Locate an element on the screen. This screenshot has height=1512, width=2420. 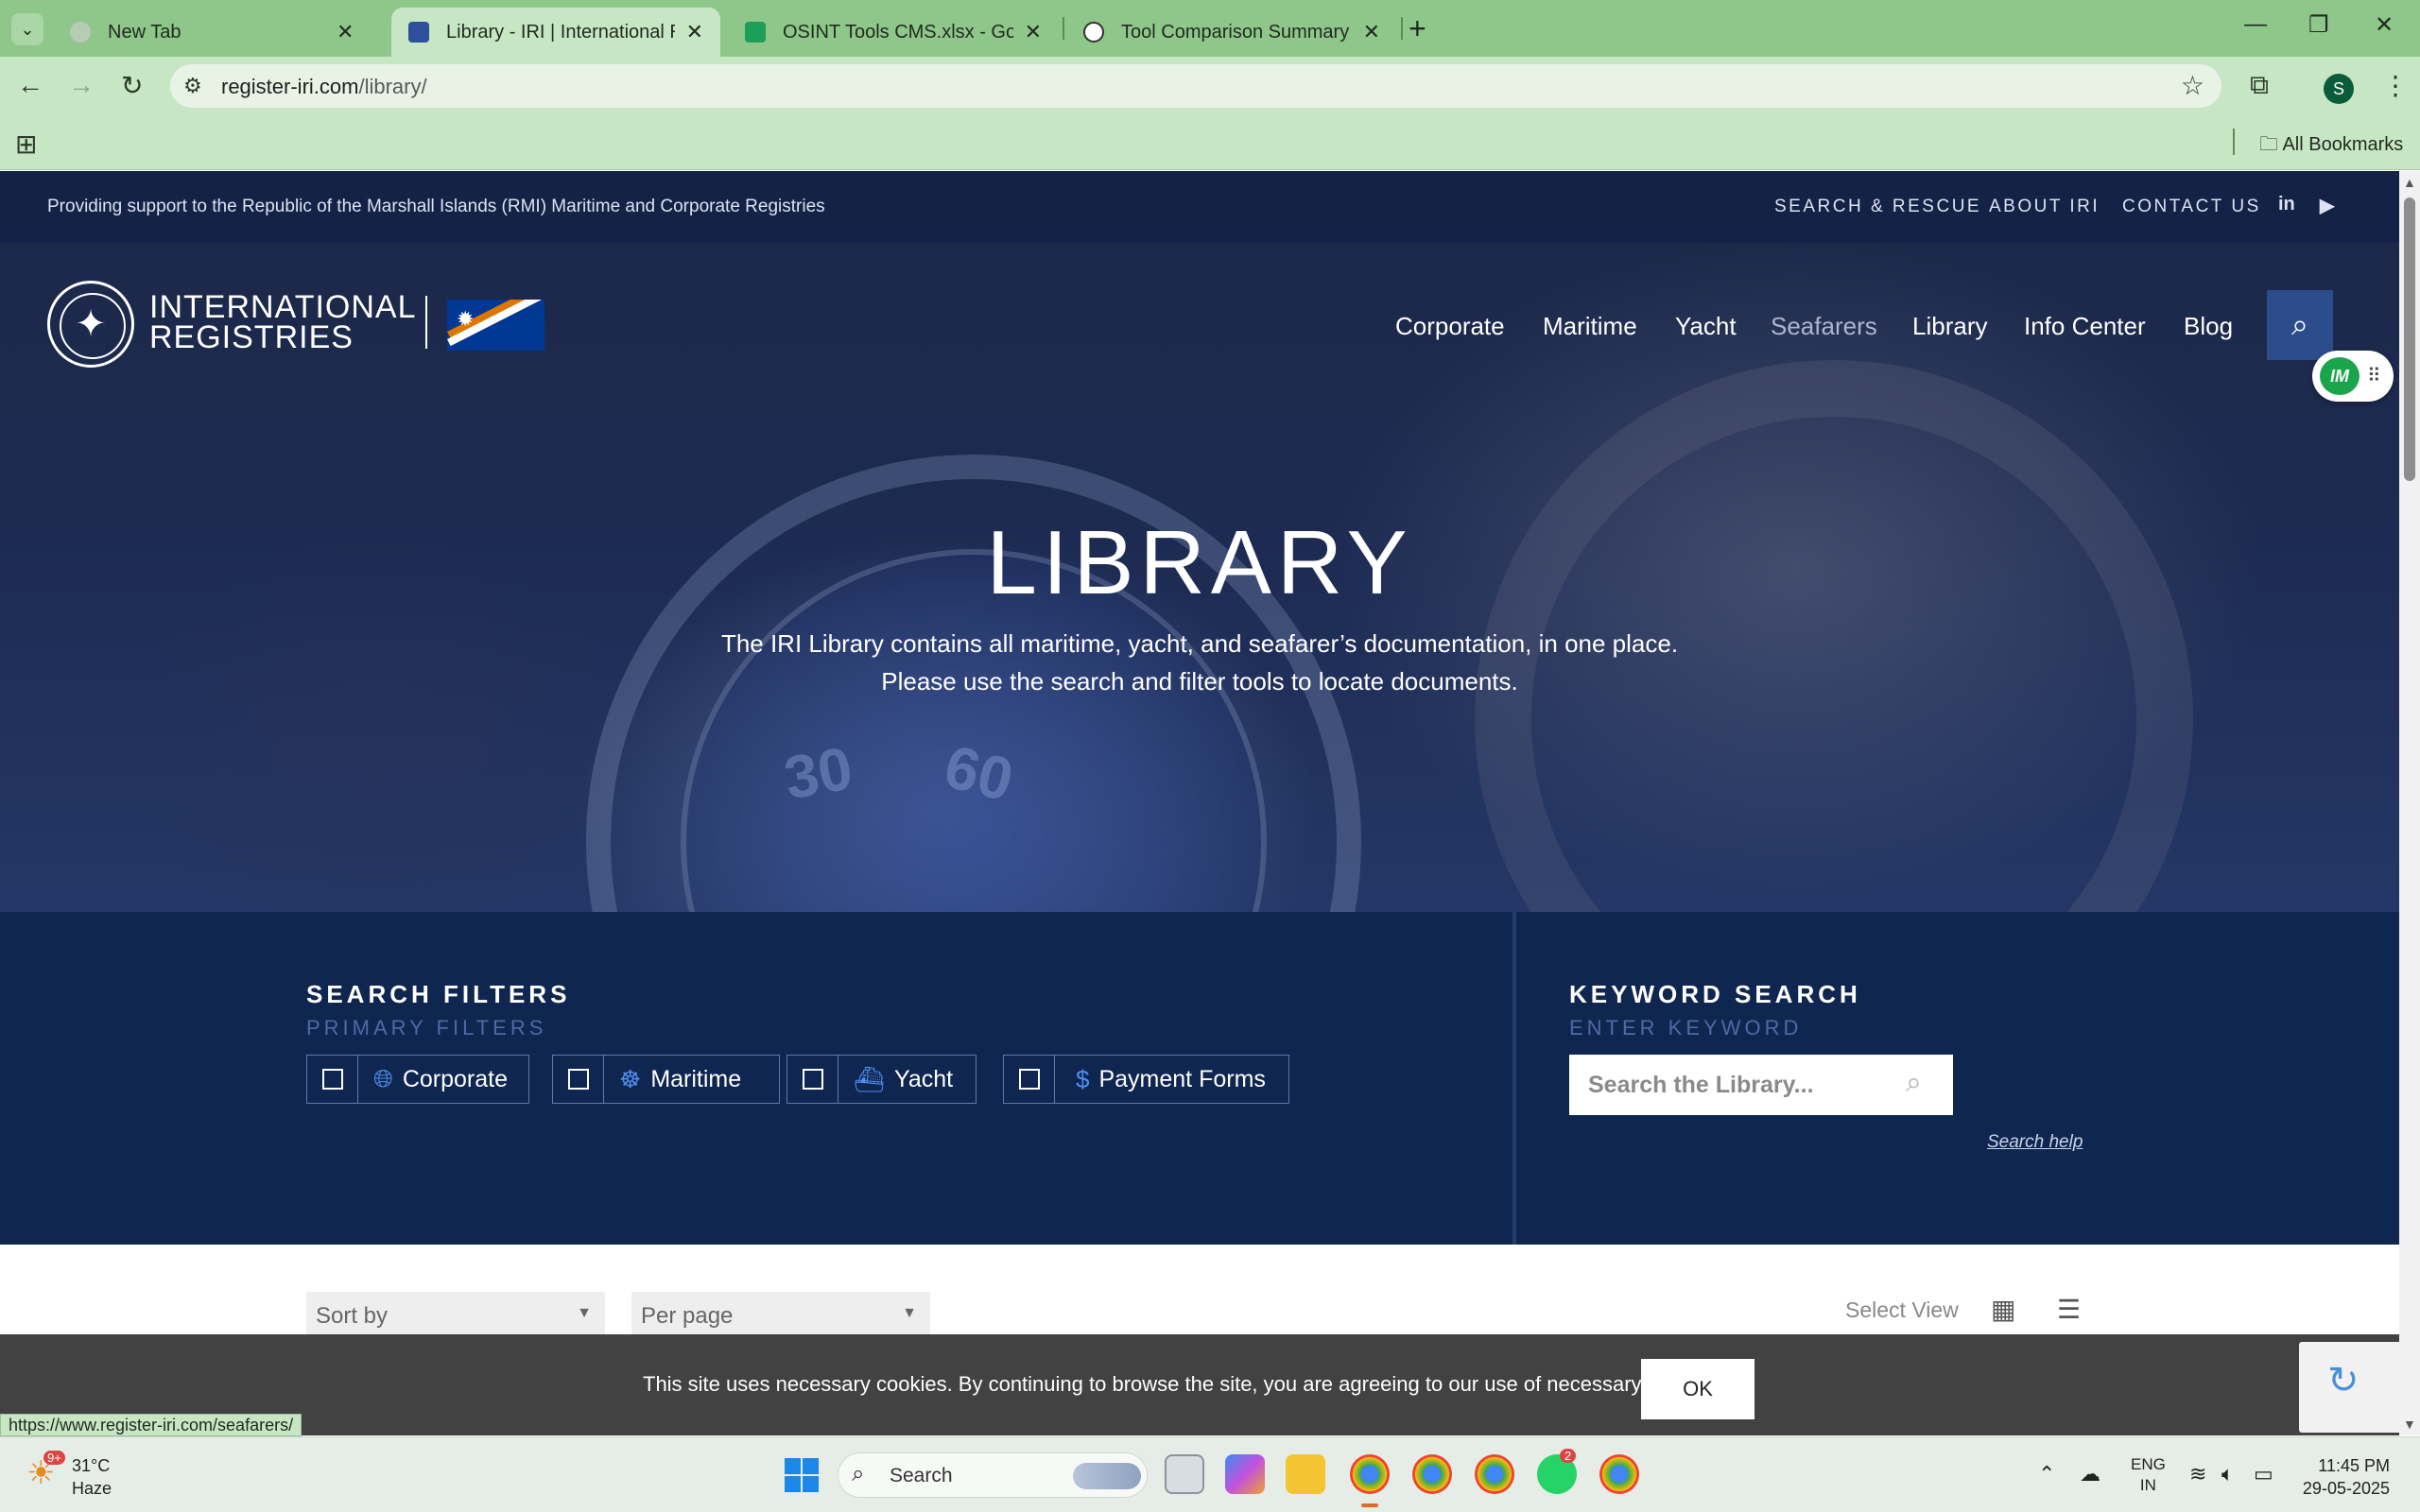
contact-us-link: CONTACT US is located at coordinates (2191, 207).